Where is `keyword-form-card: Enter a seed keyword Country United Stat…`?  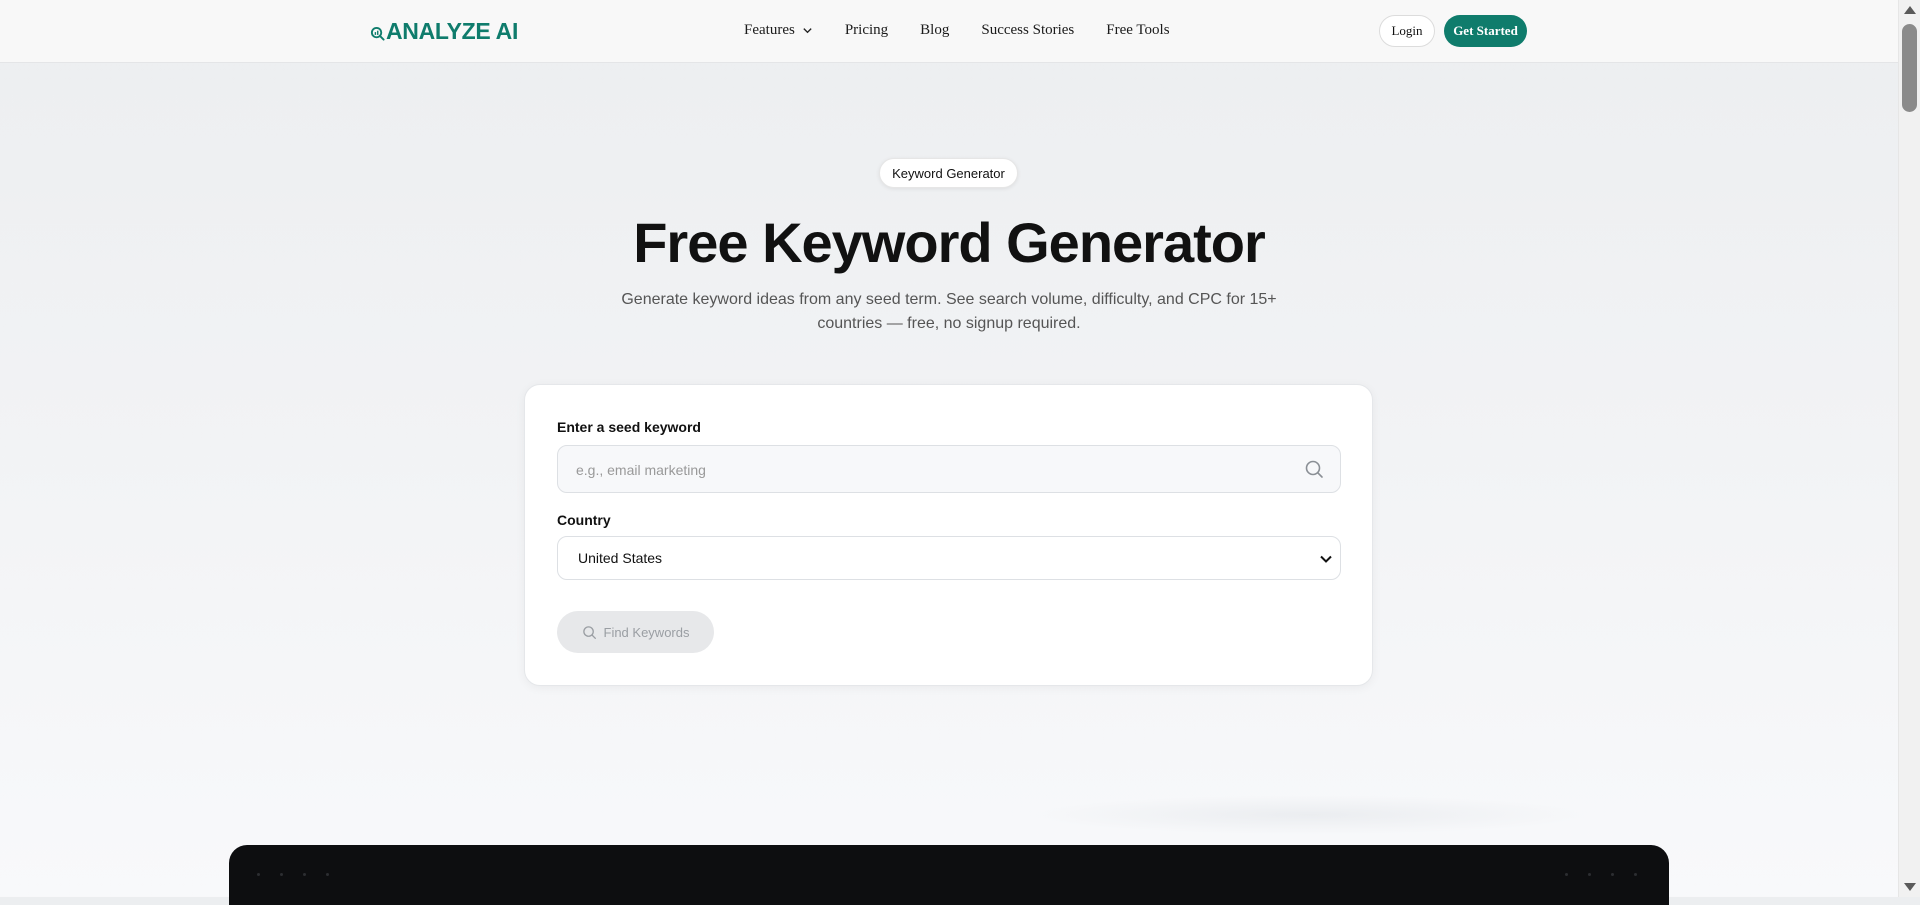 keyword-form-card: Enter a seed keyword Country United Stat… is located at coordinates (948, 535).